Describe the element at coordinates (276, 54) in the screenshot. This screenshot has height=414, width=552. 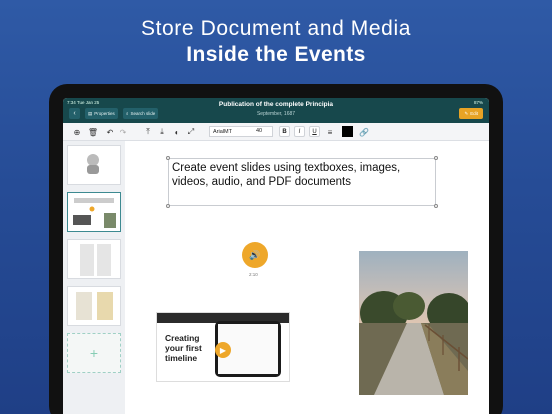
I see `hero-subtitle: Inside the Events` at that location.